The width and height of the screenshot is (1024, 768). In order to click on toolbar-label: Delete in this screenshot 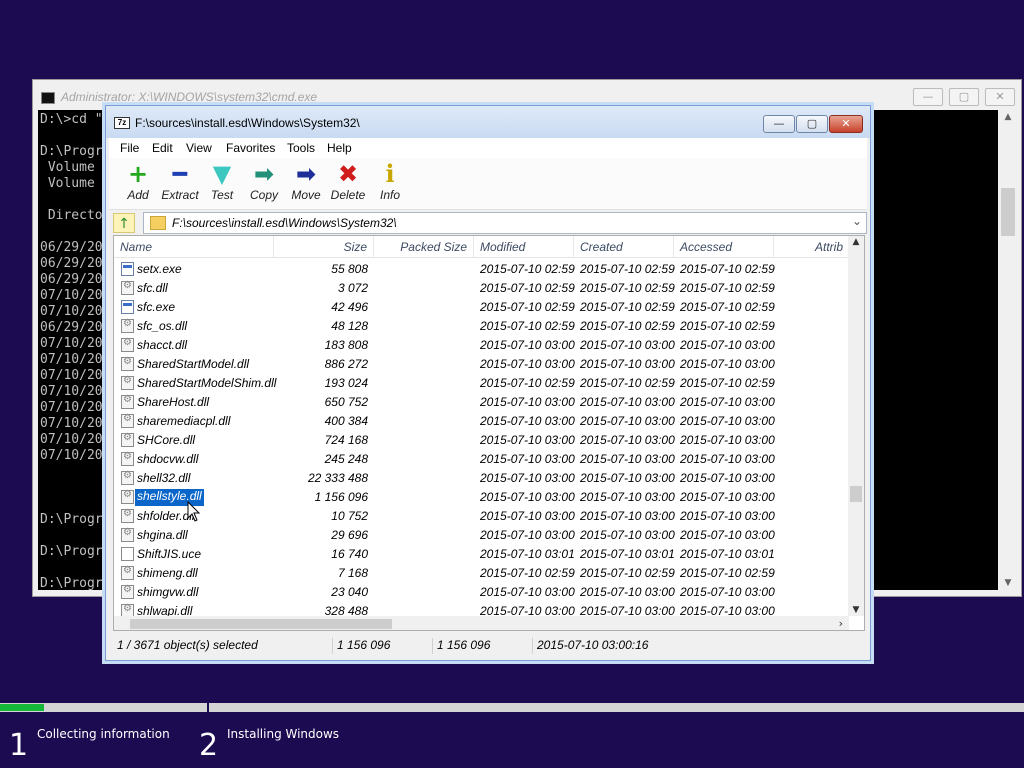, I will do `click(348, 195)`.